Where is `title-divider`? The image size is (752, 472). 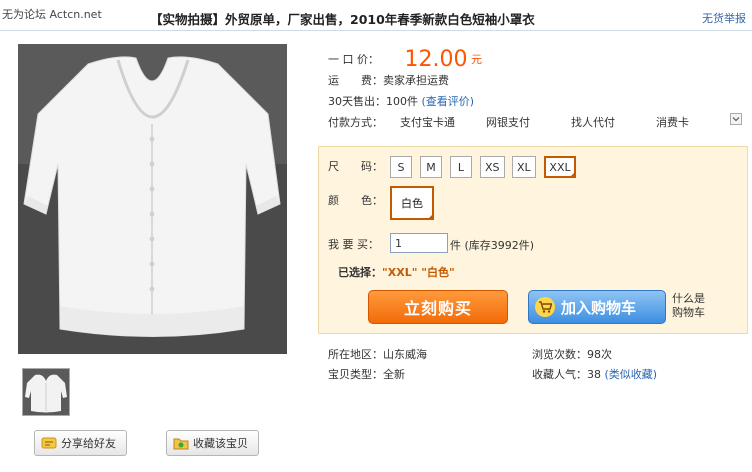
title-divider is located at coordinates (376, 30).